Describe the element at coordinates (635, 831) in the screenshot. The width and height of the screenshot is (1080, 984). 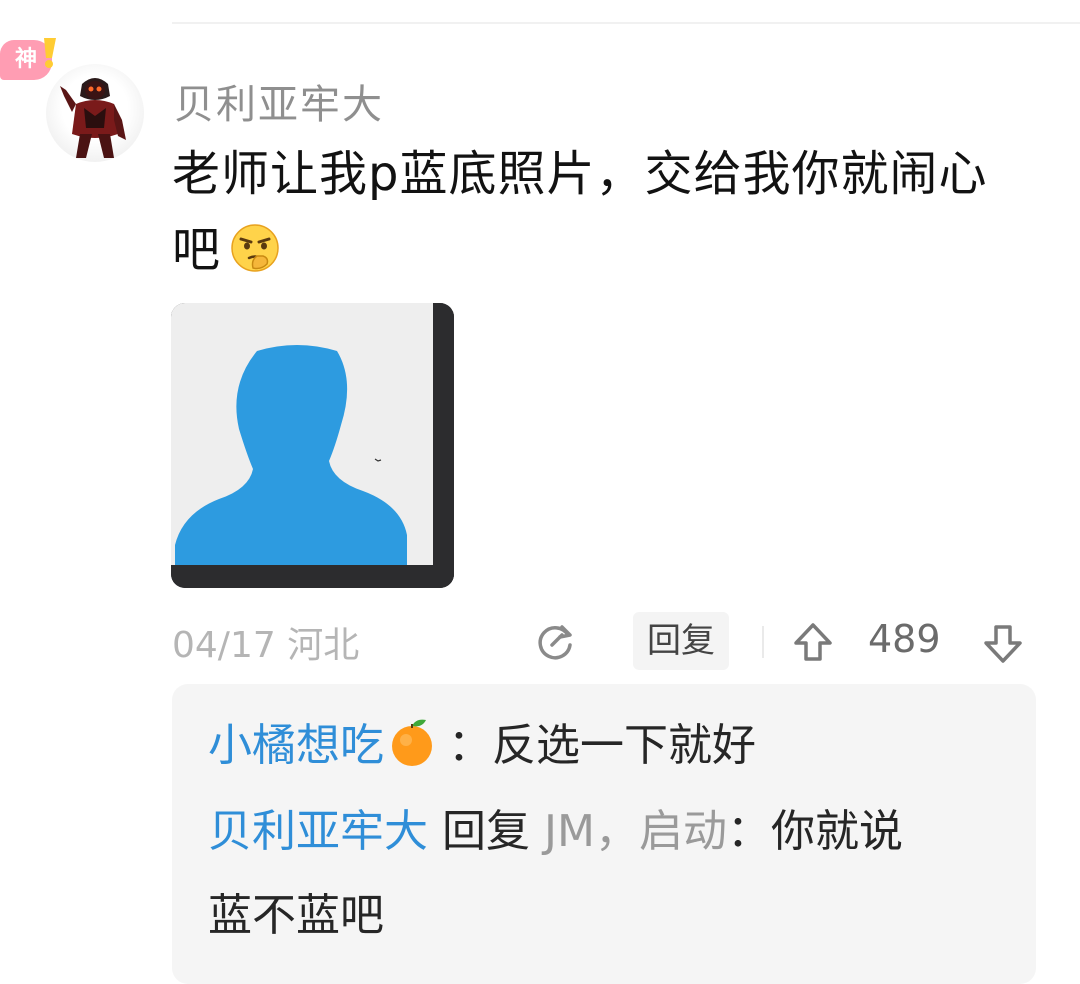
I see `reply-to-user: JM，启动` at that location.